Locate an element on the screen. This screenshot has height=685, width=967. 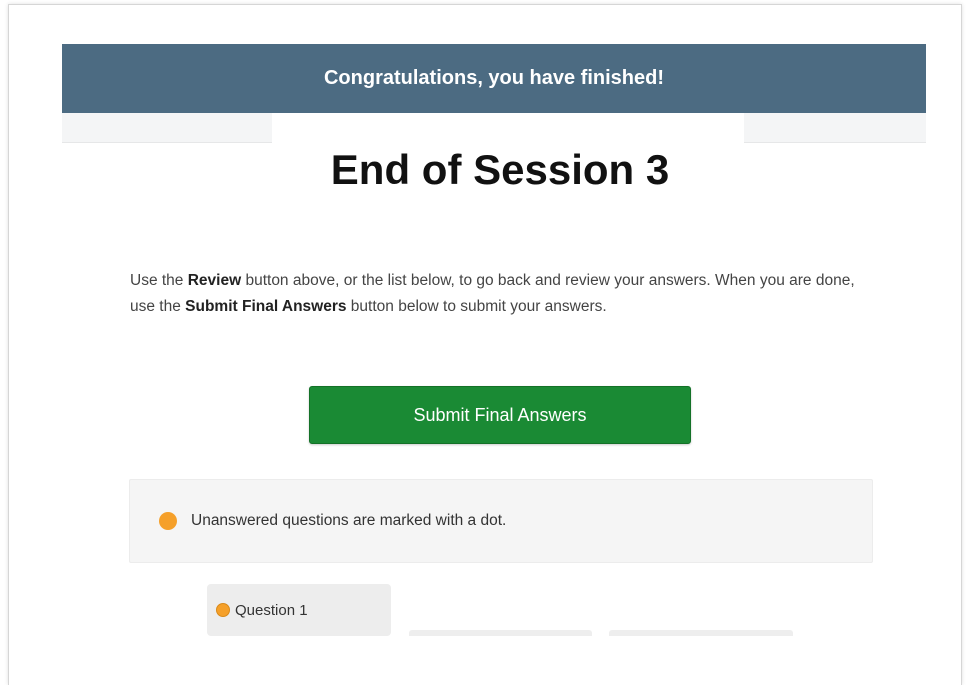
submit-final-answers-button: Submit Final Answers is located at coordinates (500, 415).